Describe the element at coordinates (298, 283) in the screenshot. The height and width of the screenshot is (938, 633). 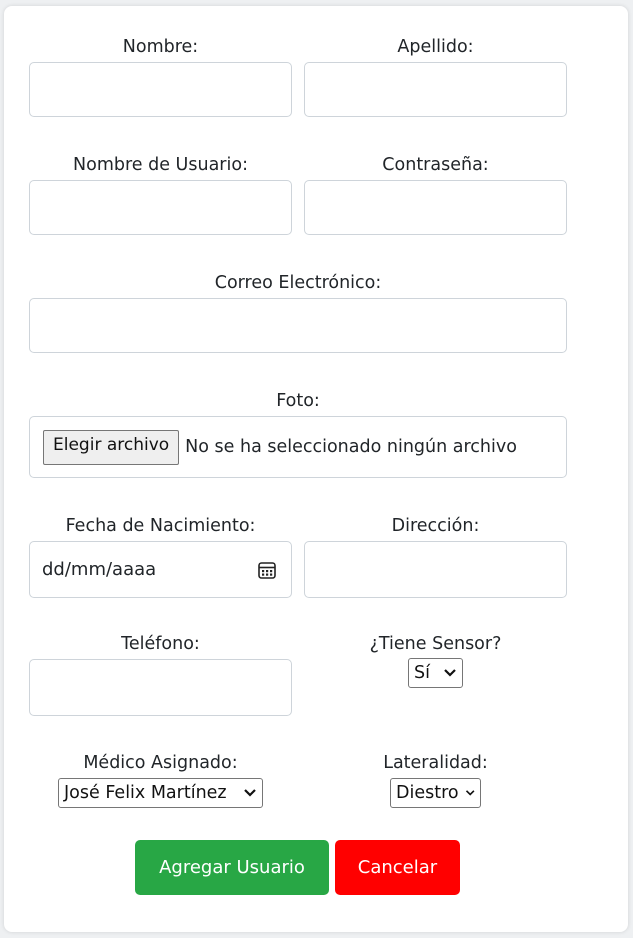
I see `correo-label: Correo Electrónico:` at that location.